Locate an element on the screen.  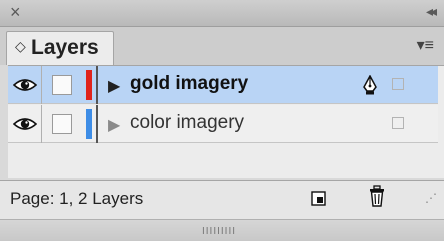
panel-titlebar: × ◂◂ is located at coordinates (222, 13).